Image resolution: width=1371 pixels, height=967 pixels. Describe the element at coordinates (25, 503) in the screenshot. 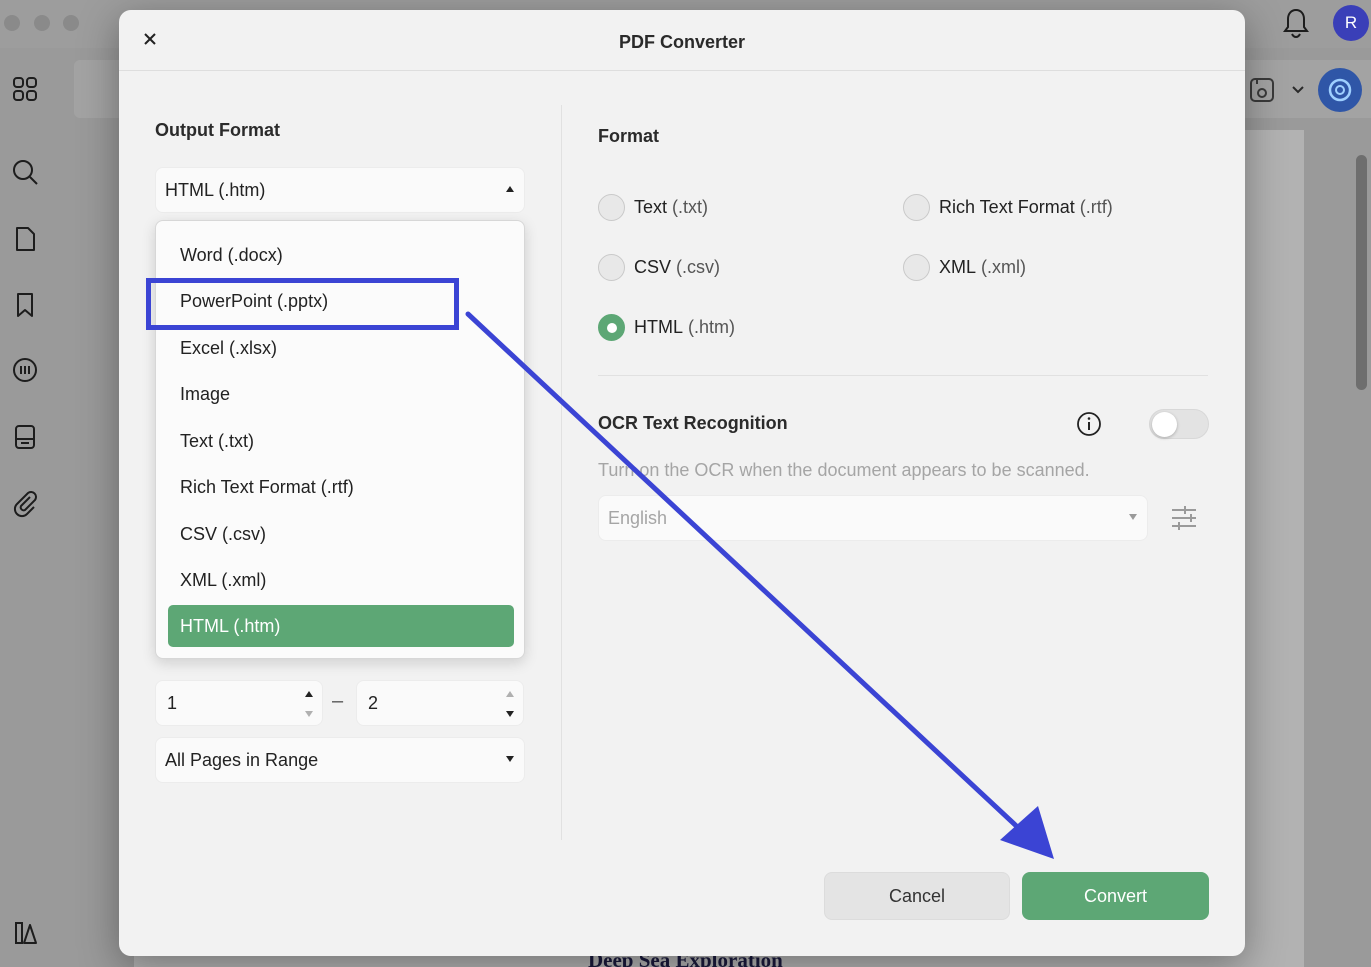

I see `attachment-icon` at that location.